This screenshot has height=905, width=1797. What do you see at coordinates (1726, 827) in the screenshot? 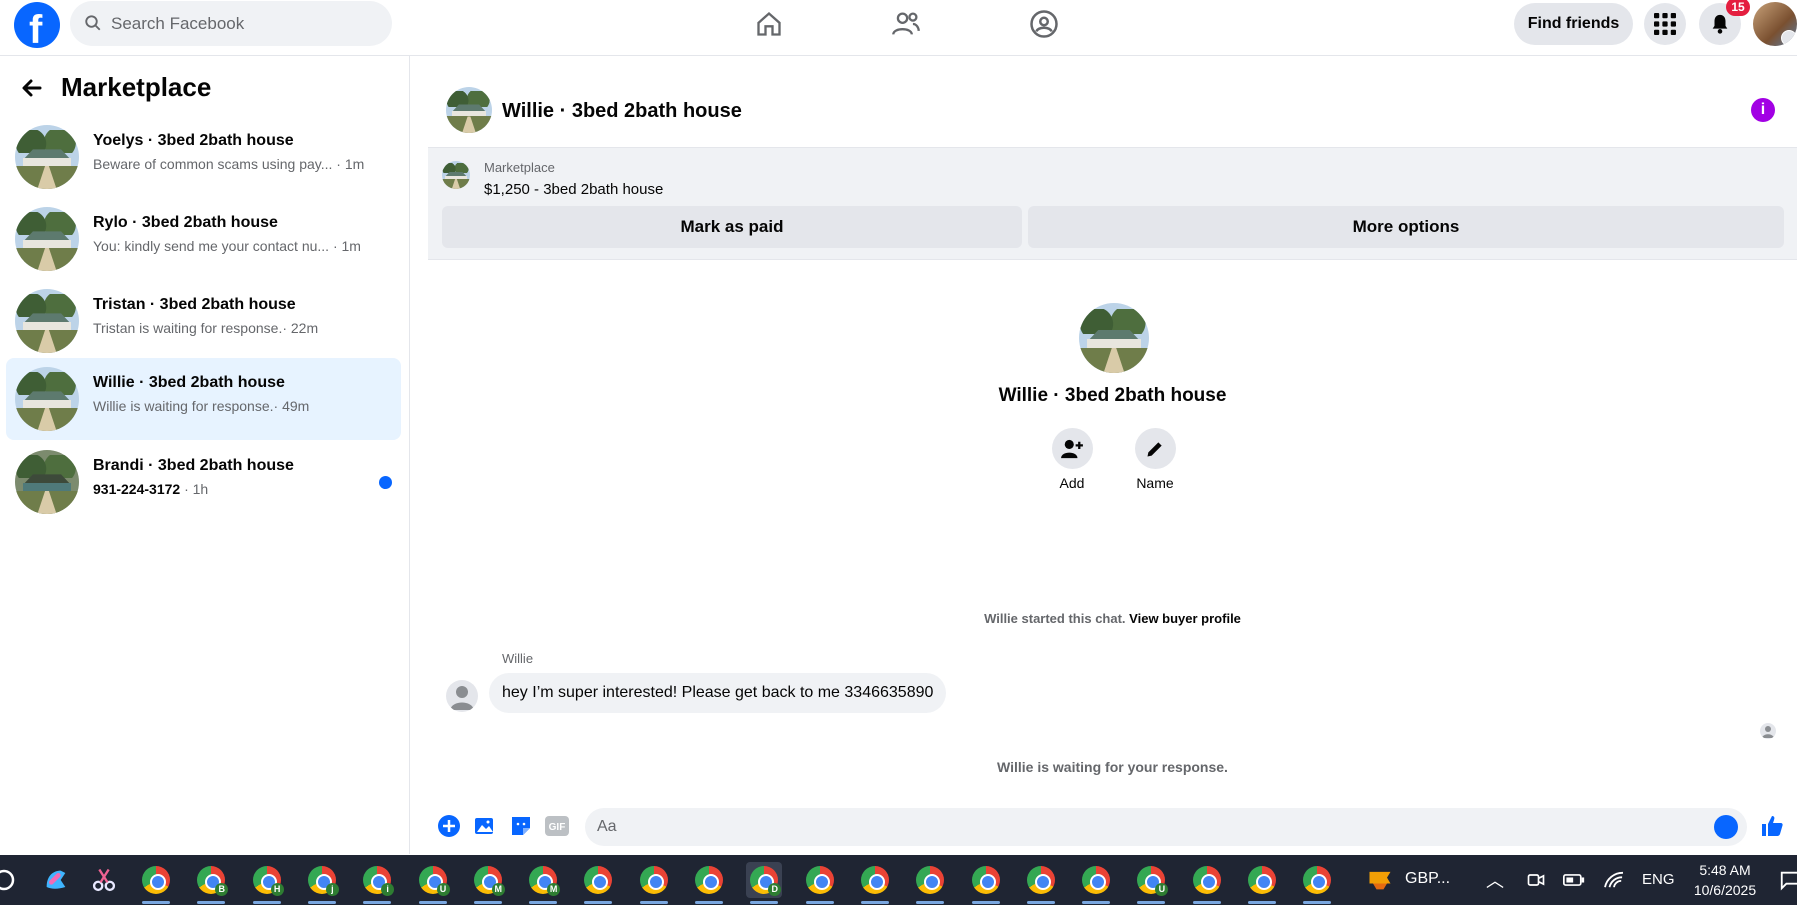
I see `emoji-icon` at bounding box center [1726, 827].